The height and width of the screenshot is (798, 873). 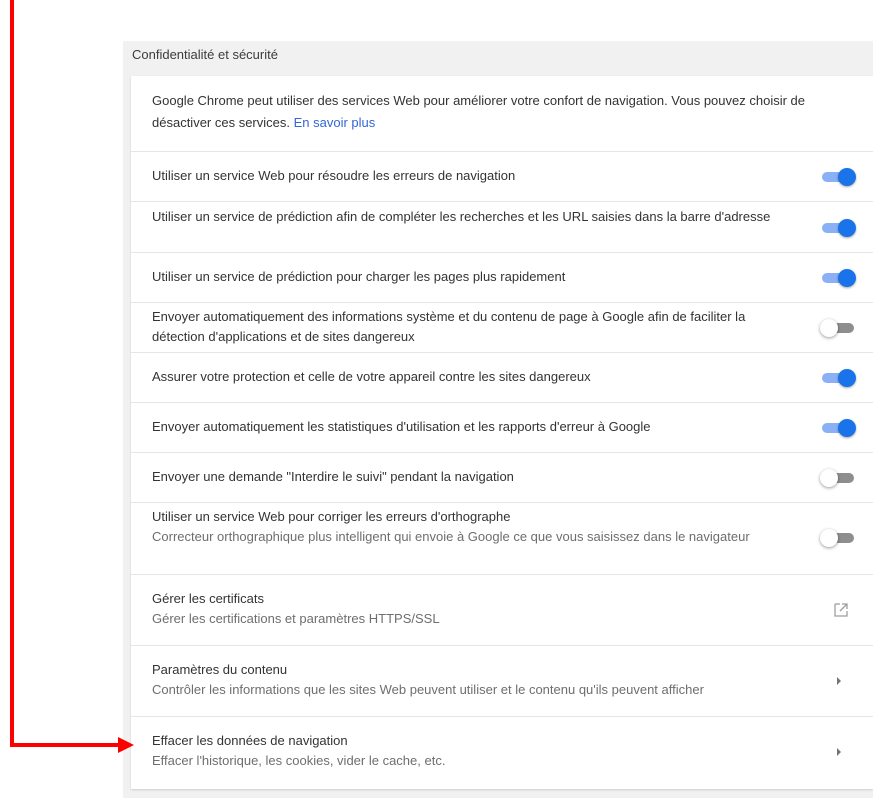 I want to click on row-label: Paramètres du contenu, so click(x=220, y=669).